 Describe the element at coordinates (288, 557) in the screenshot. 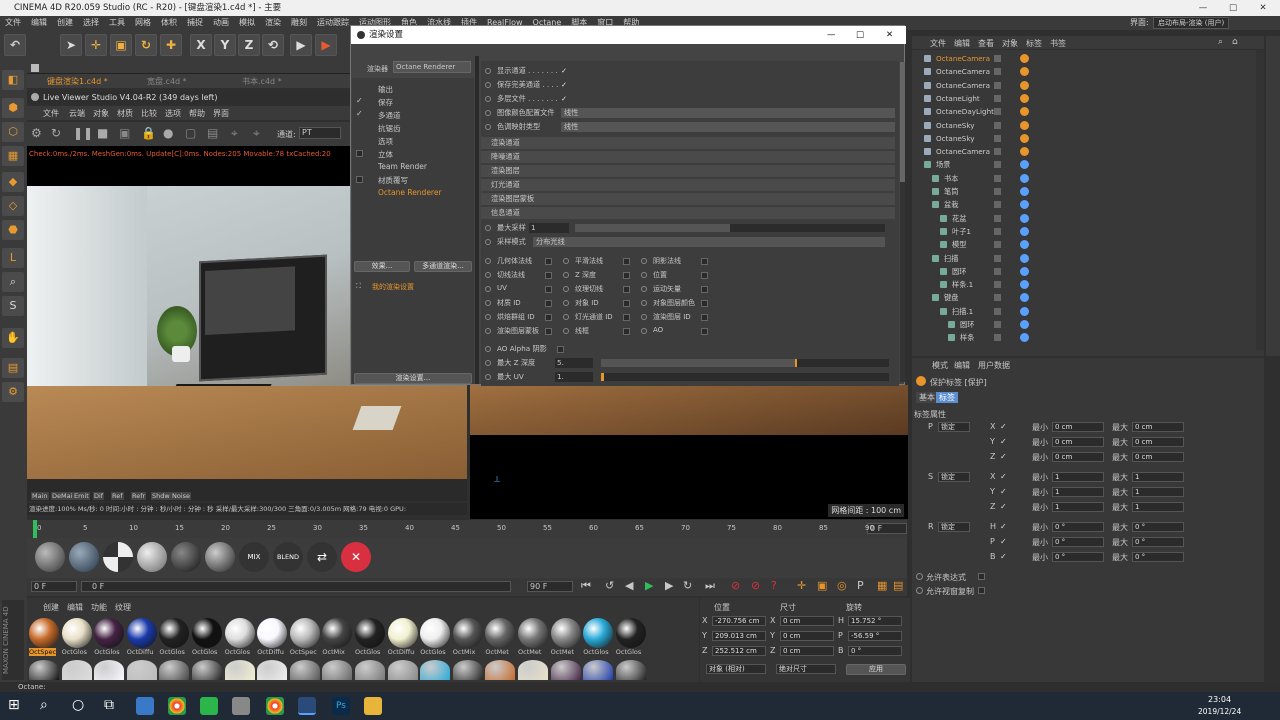

I see `blend-material-button: BLEND` at that location.